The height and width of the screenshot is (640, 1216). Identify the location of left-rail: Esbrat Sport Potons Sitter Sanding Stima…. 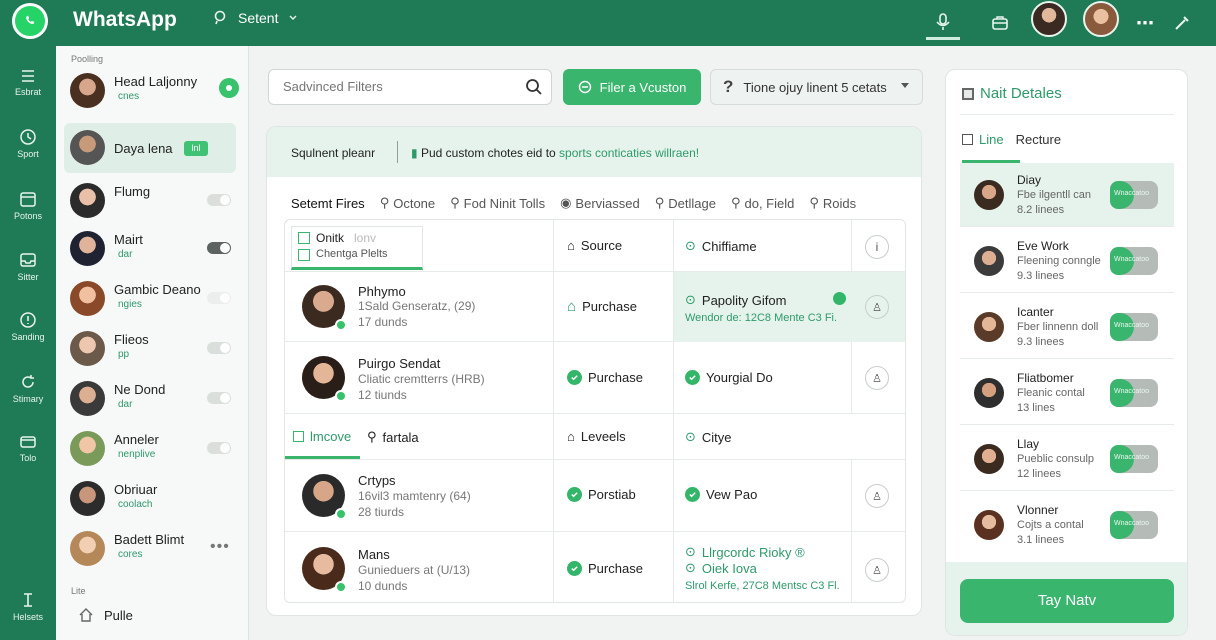
(28, 343).